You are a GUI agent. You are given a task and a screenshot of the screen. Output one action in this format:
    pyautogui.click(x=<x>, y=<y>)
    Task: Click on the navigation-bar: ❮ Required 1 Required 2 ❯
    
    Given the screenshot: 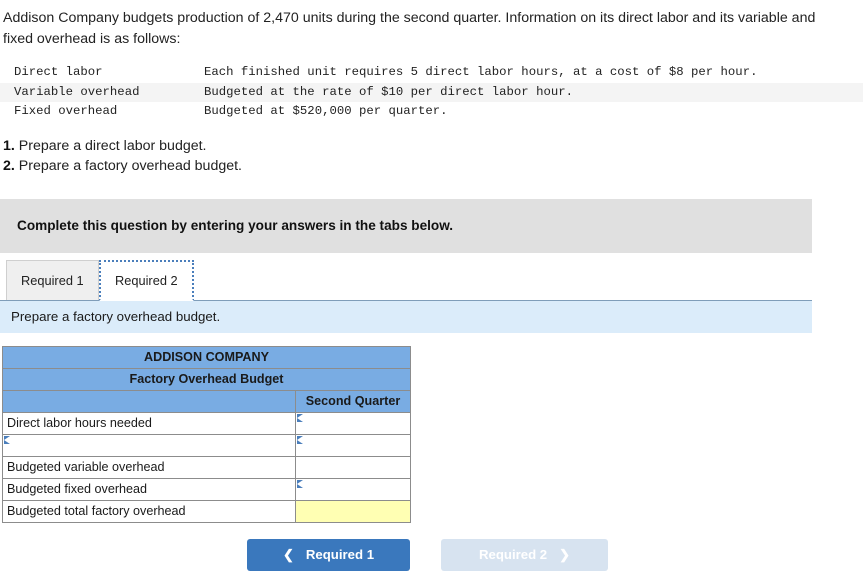 What is the action you would take?
    pyautogui.click(x=555, y=554)
    